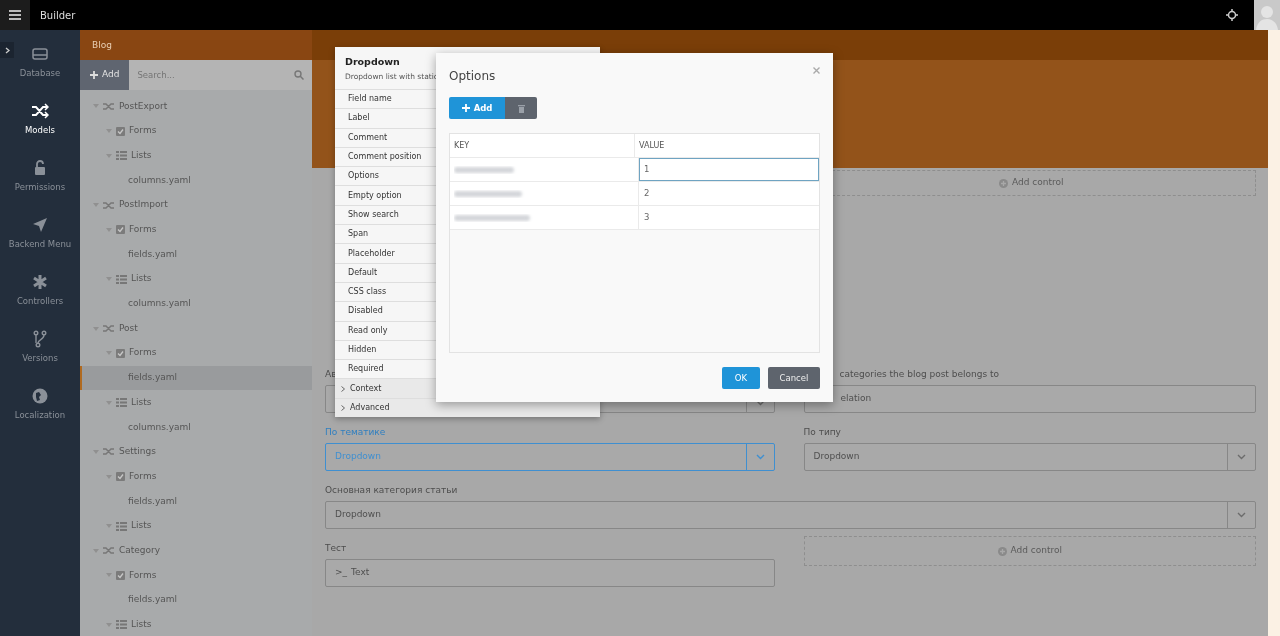 Image resolution: width=1280 pixels, height=636 pixels. What do you see at coordinates (472, 76) in the screenshot?
I see `dialog-title: Options` at bounding box center [472, 76].